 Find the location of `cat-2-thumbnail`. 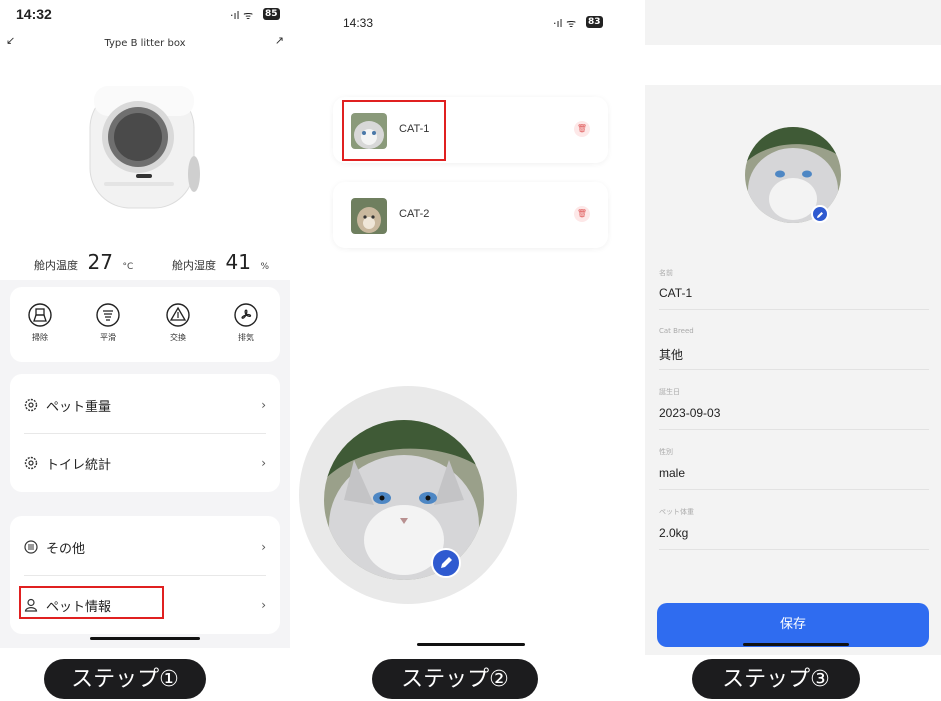

cat-2-thumbnail is located at coordinates (369, 216).